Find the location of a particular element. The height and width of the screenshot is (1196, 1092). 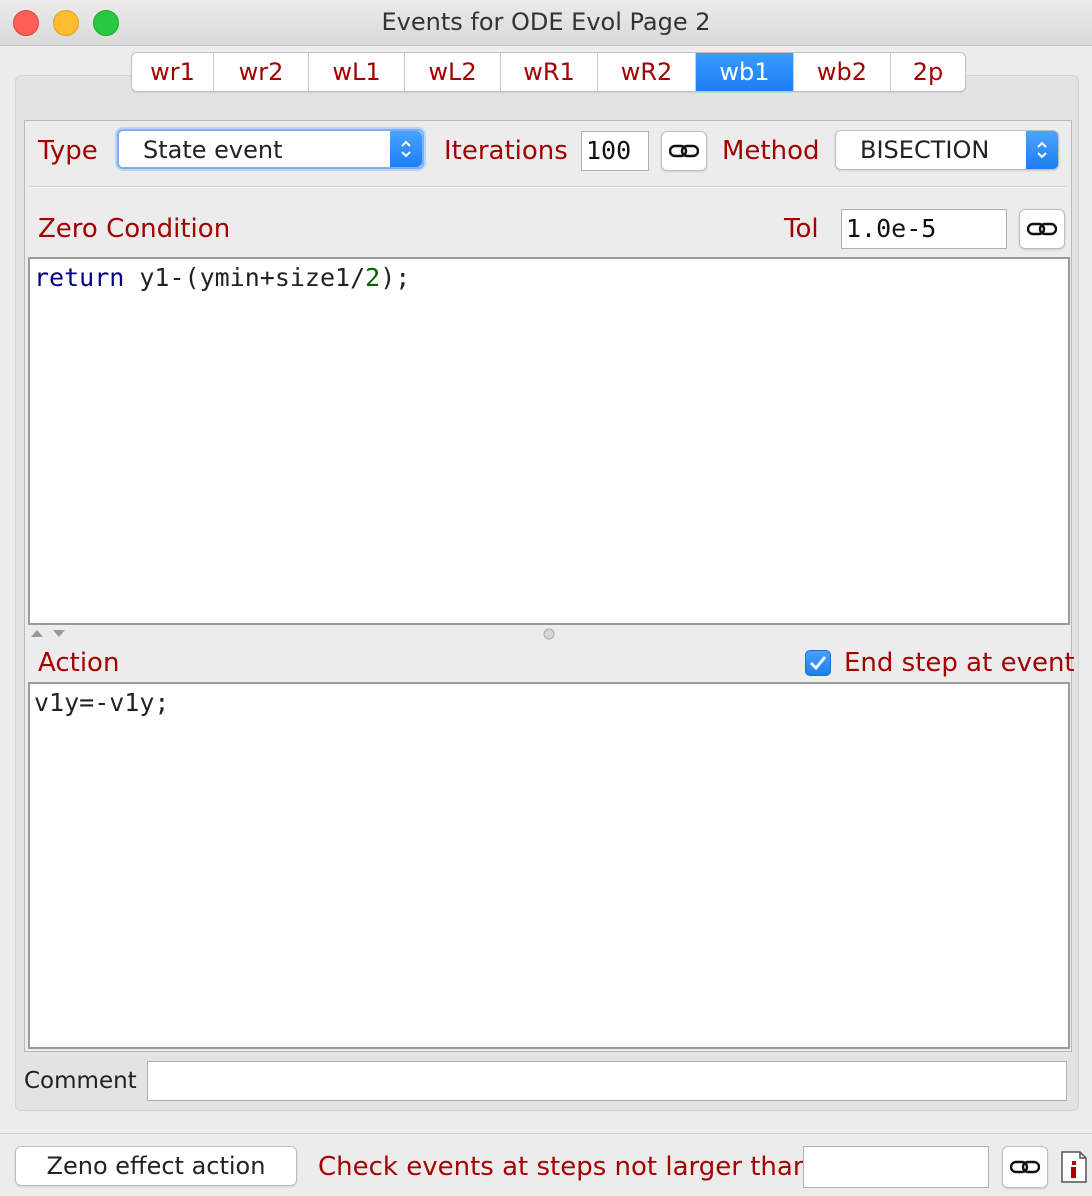

info-document-icon is located at coordinates (1074, 1167).